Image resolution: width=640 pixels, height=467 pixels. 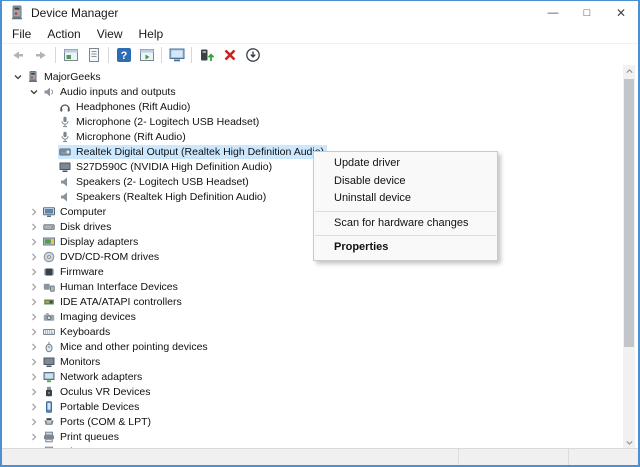 What do you see at coordinates (91, 242) in the screenshot?
I see `tree-node: Display adapters` at bounding box center [91, 242].